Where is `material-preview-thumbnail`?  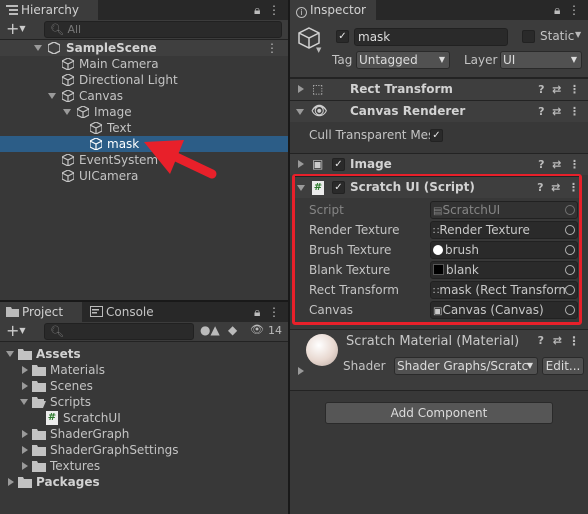
material-preview-thumbnail is located at coordinates (322, 350).